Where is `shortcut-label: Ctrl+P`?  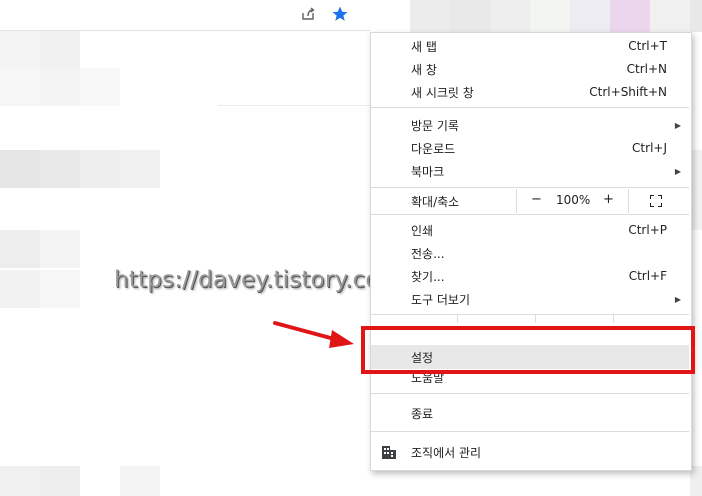
shortcut-label: Ctrl+P is located at coordinates (647, 230).